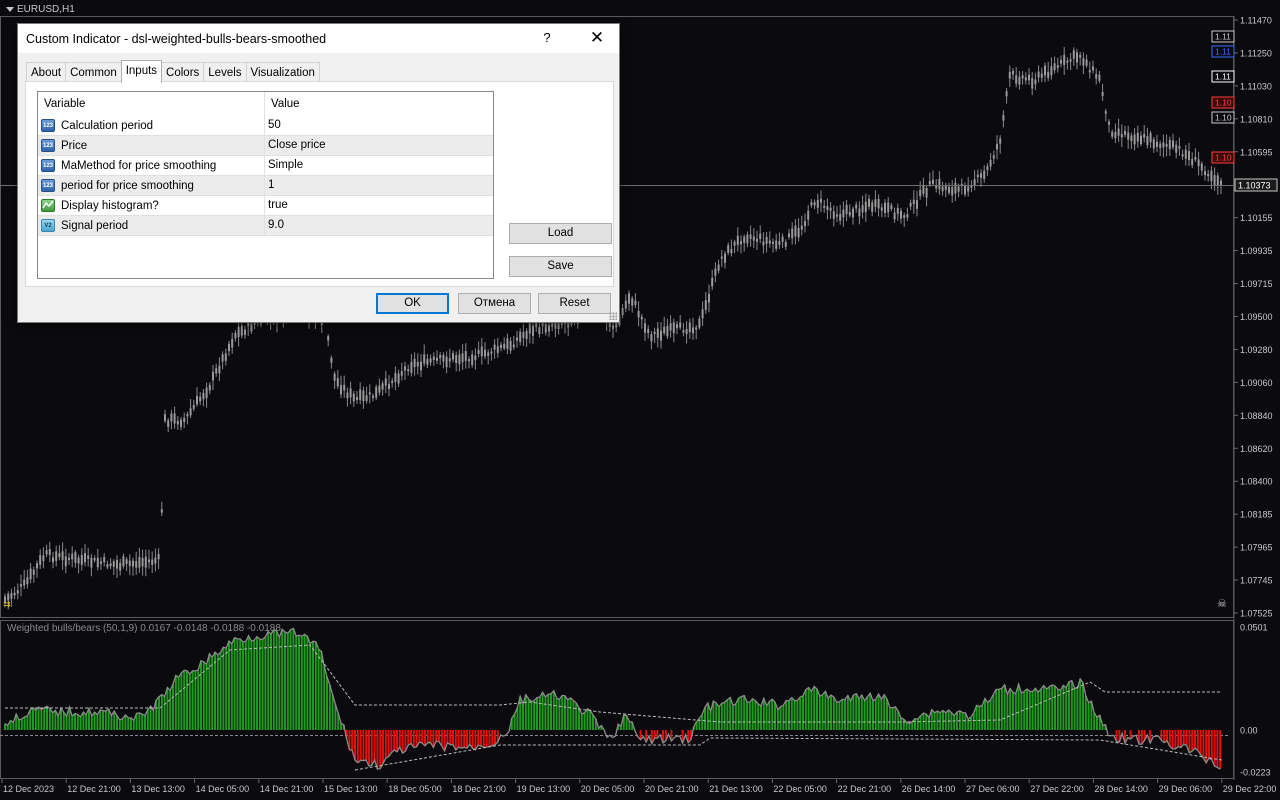 Image resolution: width=1280 pixels, height=800 pixels. I want to click on save-button: Save, so click(560, 266).